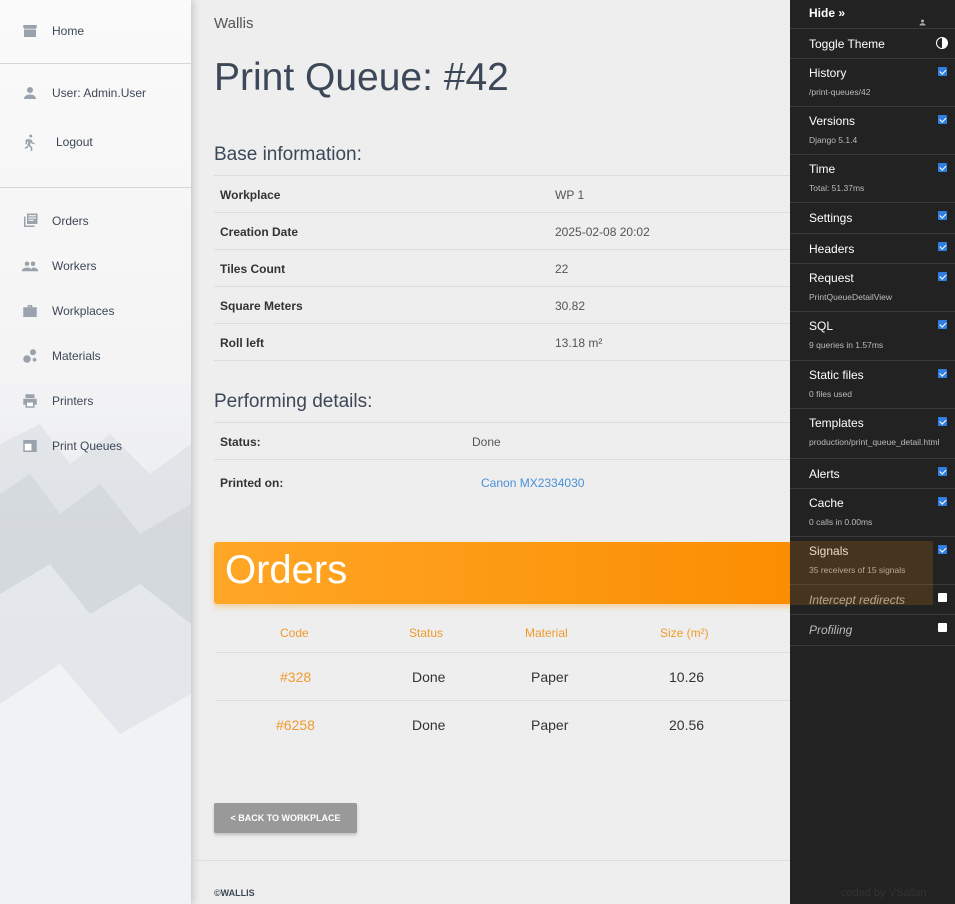  I want to click on debug-panel-subtitle: Total: 51.37ms, so click(837, 188).